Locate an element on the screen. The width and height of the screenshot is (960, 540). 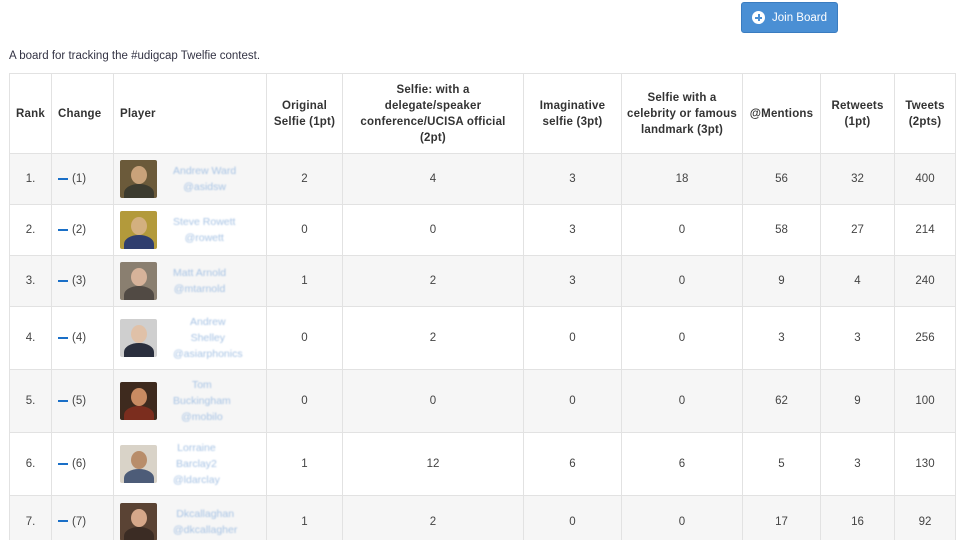
change-cell: (4) is located at coordinates (82, 338).